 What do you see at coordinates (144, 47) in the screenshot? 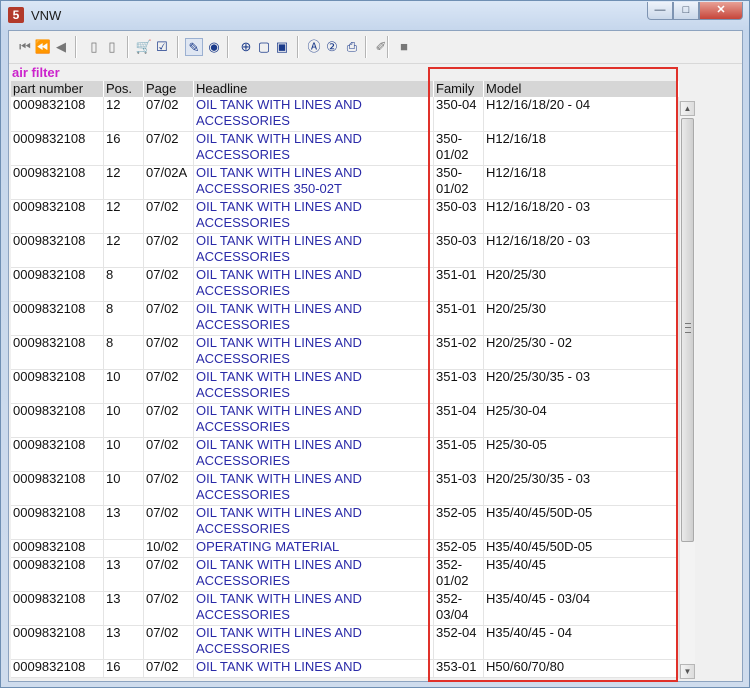
I see `cart-icon: 🛒` at bounding box center [144, 47].